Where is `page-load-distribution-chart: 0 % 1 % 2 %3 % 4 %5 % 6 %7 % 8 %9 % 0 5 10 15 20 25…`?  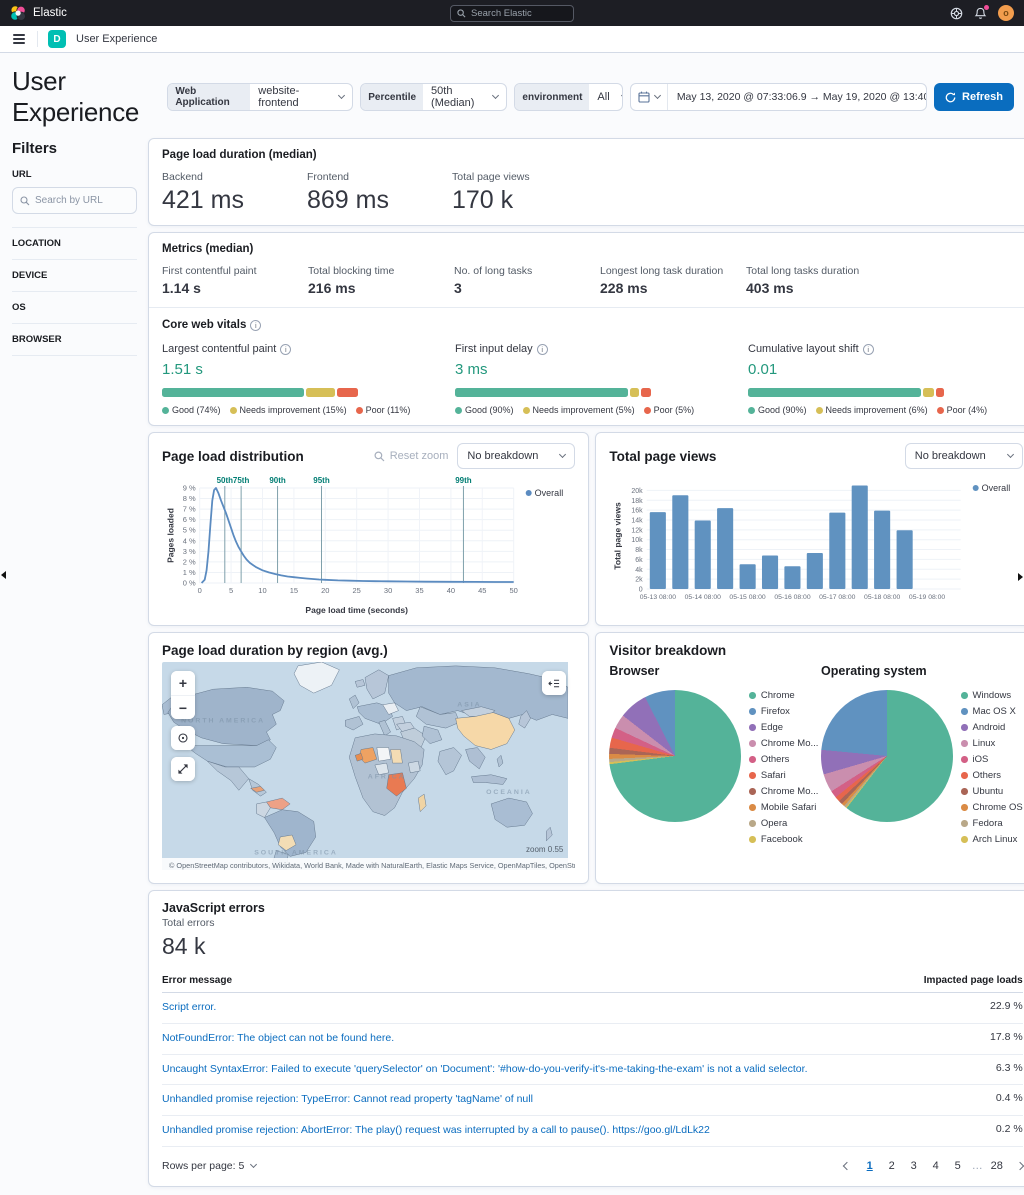 page-load-distribution-chart: 0 % 1 % 2 %3 % 4 %5 % 6 %7 % 8 %9 % 0 5 10 15 20 25… is located at coordinates (368, 544).